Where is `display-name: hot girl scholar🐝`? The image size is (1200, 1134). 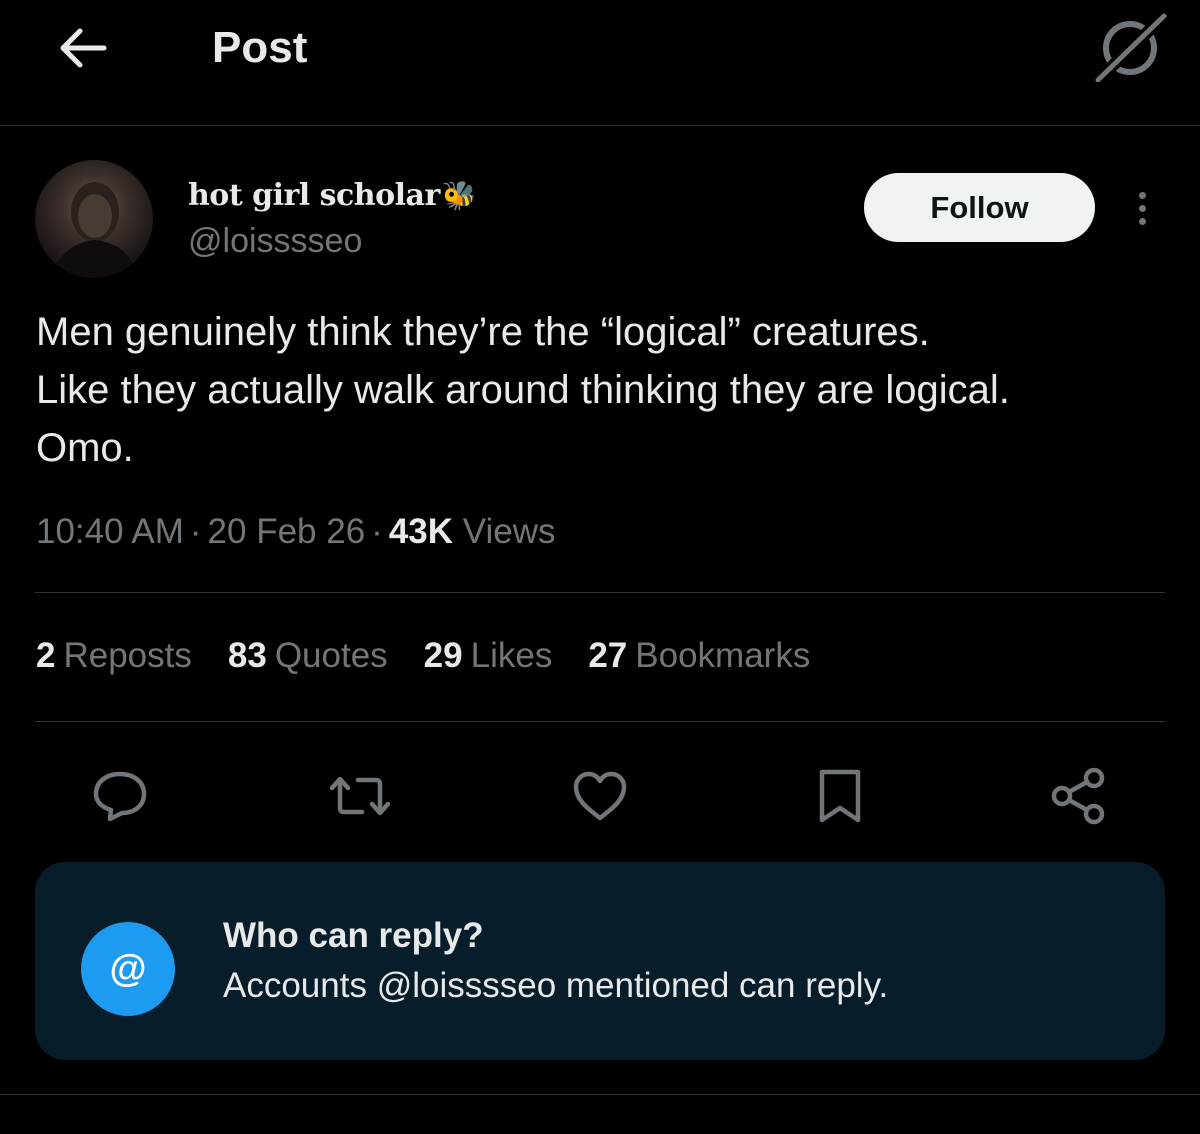 display-name: hot girl scholar🐝 is located at coordinates (332, 195).